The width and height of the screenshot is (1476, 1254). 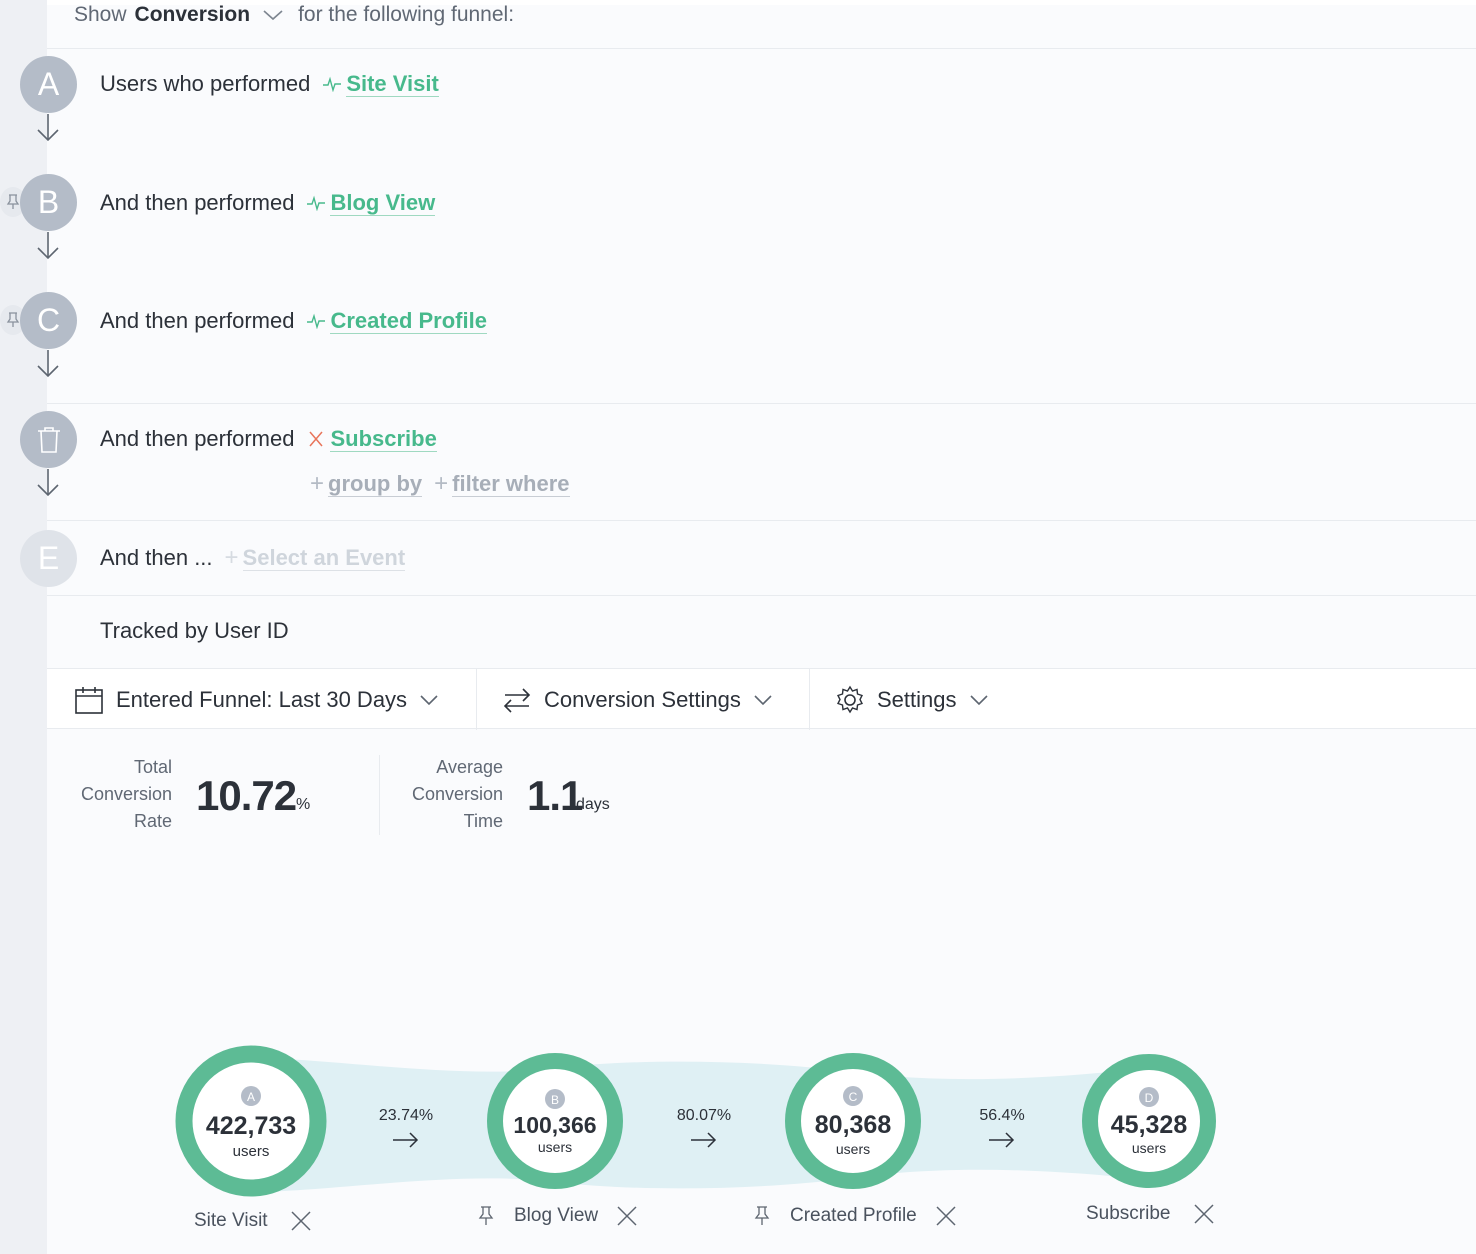 What do you see at coordinates (469, 767) in the screenshot?
I see `label-line: Average` at bounding box center [469, 767].